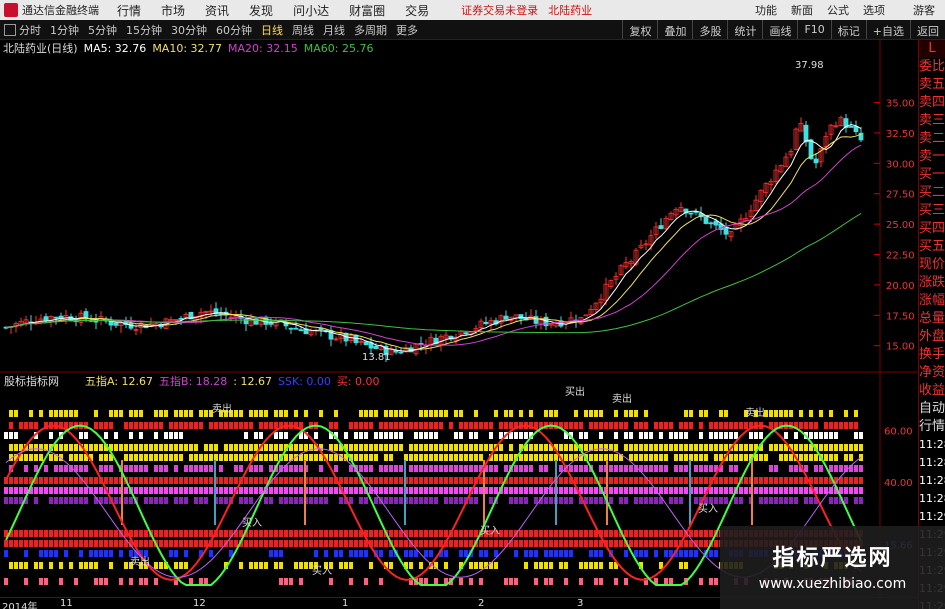 This screenshot has width=945, height=609. I want to click on sidebar-item-0: 委比, so click(932, 66).